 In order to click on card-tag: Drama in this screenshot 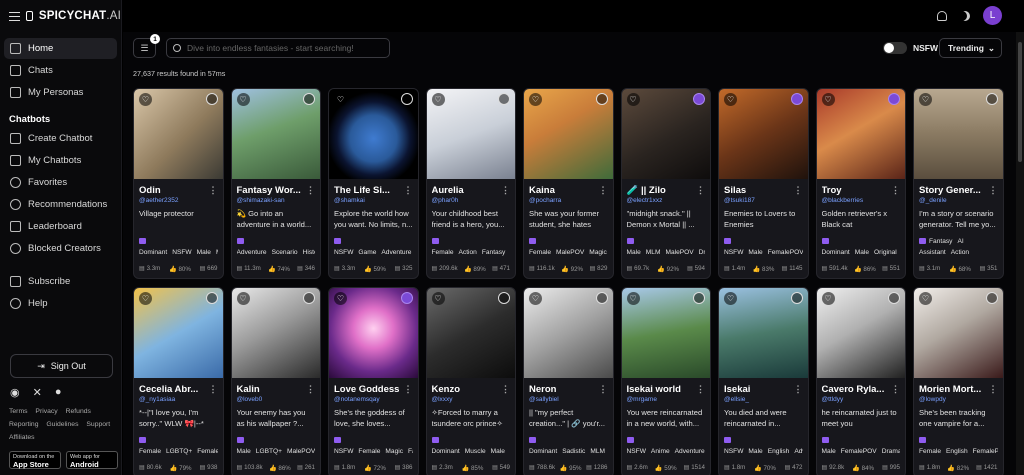, I will do `click(702, 252)`.